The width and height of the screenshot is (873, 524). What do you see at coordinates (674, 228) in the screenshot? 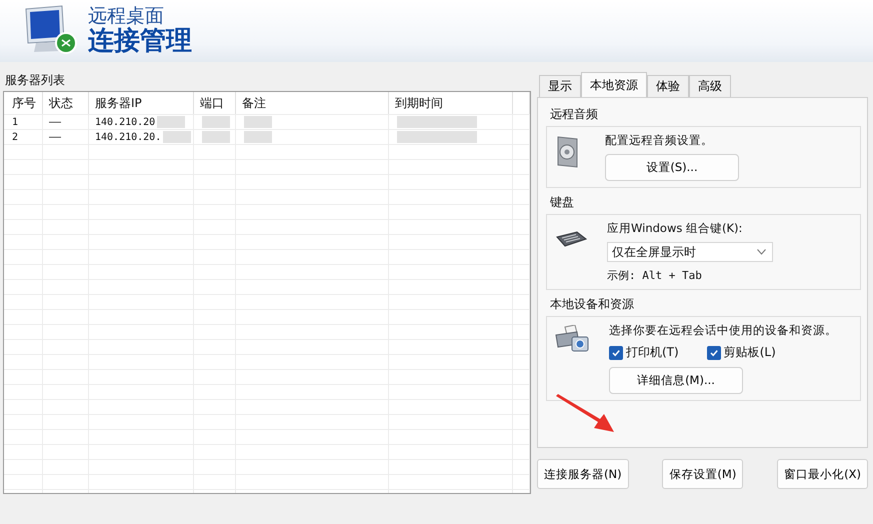
I see `keyboard-label: 应用Windows 组合键(K):` at bounding box center [674, 228].